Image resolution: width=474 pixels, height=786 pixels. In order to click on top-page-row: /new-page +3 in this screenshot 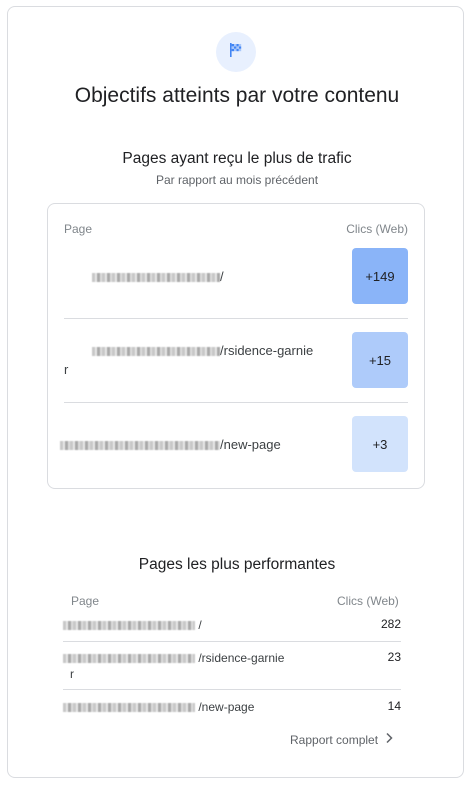, I will do `click(234, 444)`.